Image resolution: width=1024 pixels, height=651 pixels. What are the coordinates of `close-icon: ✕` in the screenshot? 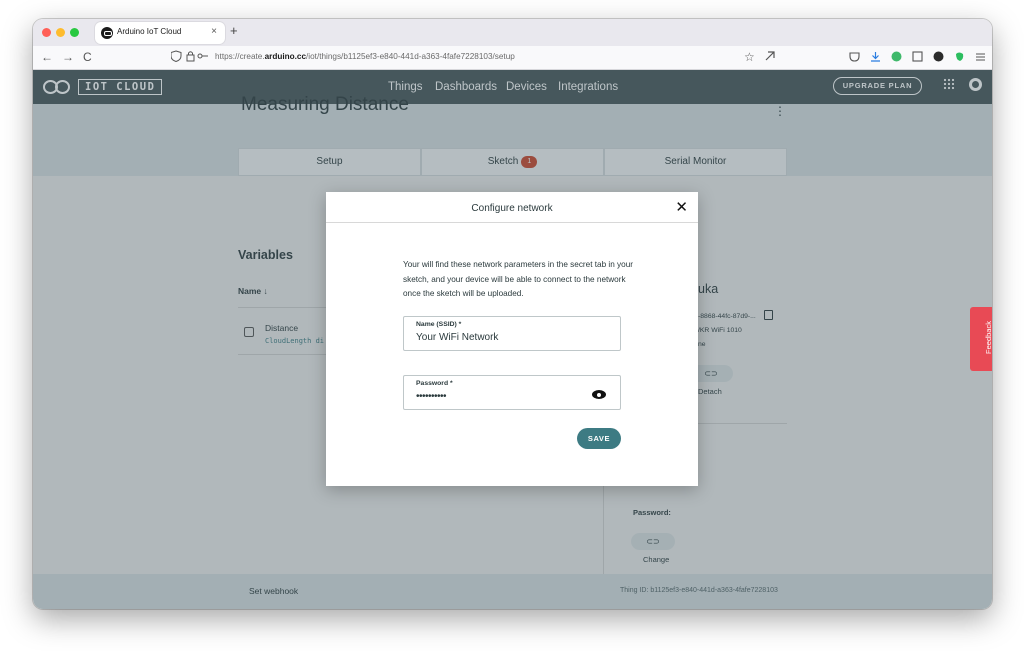 It's located at (681, 207).